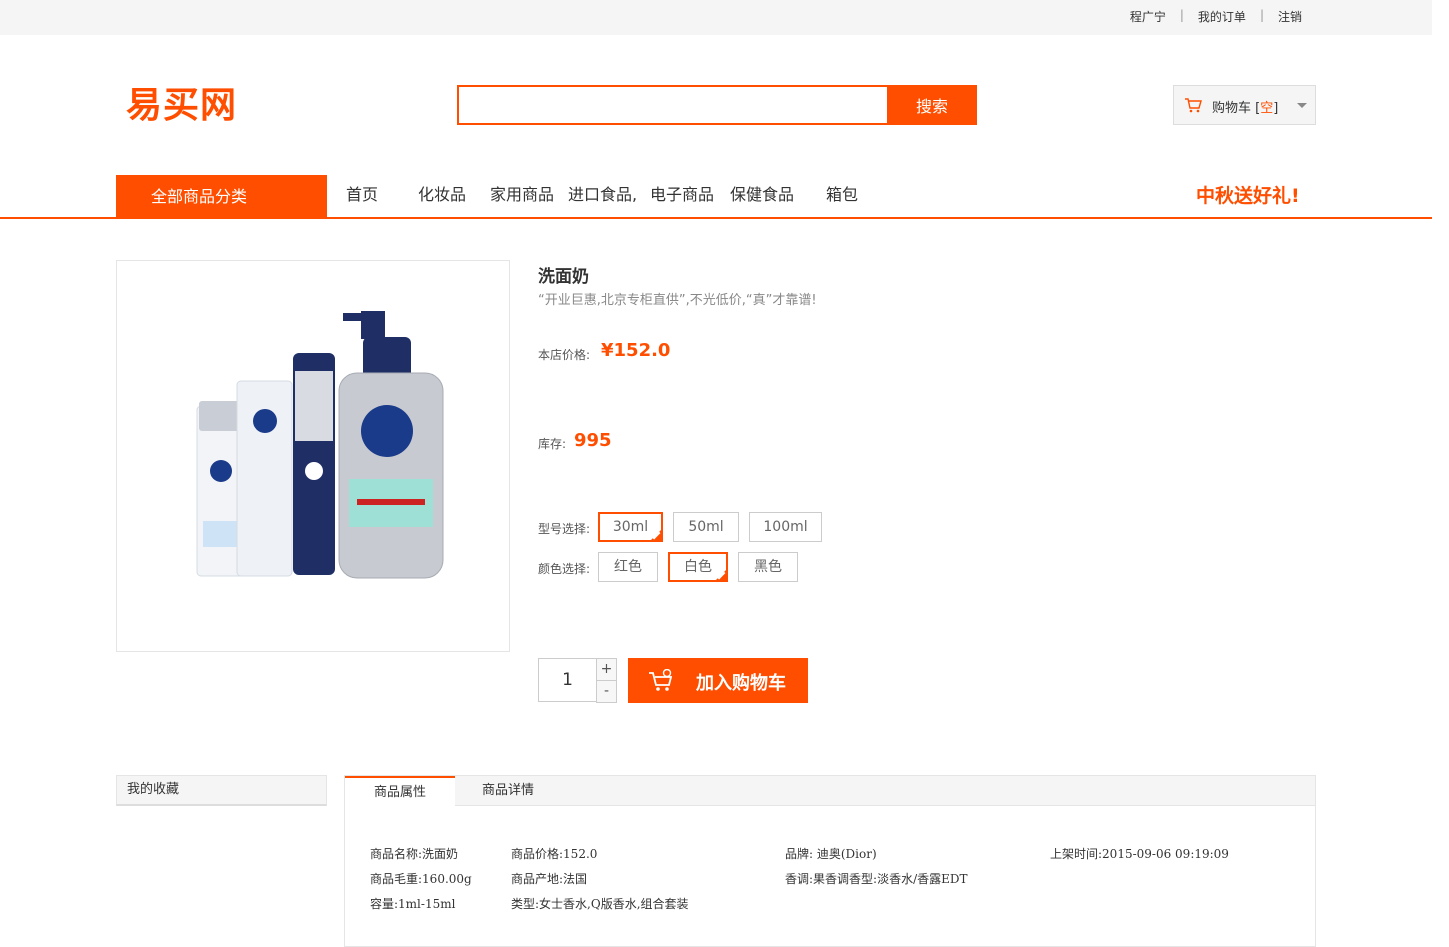 The image size is (1449, 947). Describe the element at coordinates (932, 105) in the screenshot. I see `search-button: 搜索` at that location.